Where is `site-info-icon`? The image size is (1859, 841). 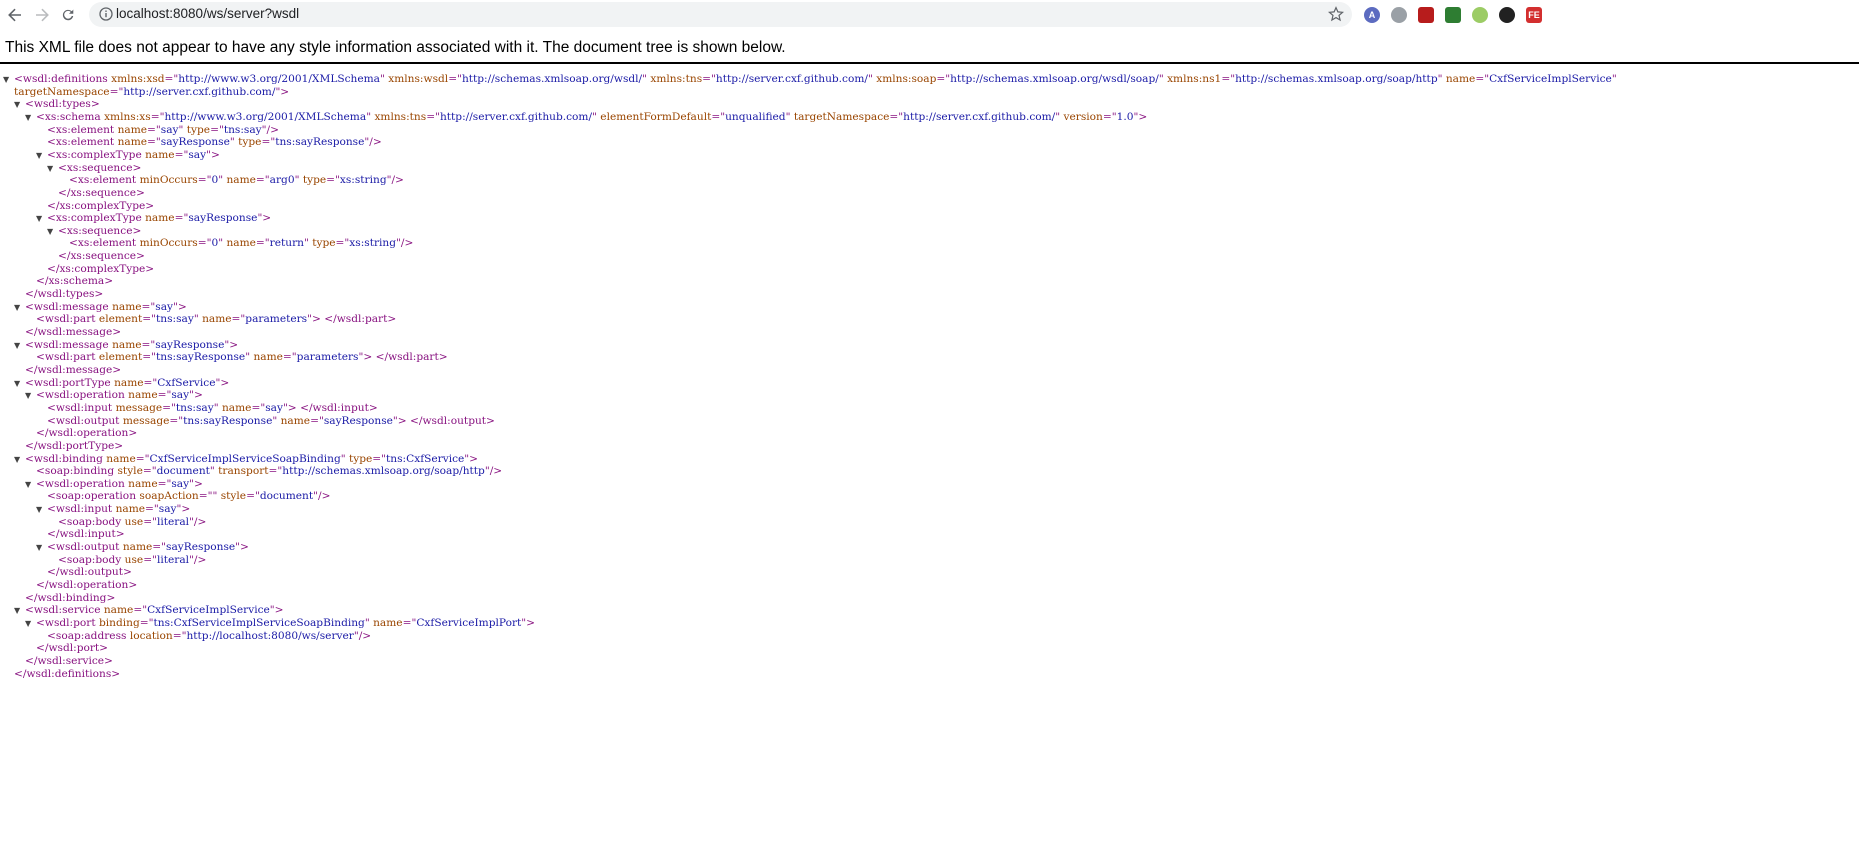 site-info-icon is located at coordinates (106, 14).